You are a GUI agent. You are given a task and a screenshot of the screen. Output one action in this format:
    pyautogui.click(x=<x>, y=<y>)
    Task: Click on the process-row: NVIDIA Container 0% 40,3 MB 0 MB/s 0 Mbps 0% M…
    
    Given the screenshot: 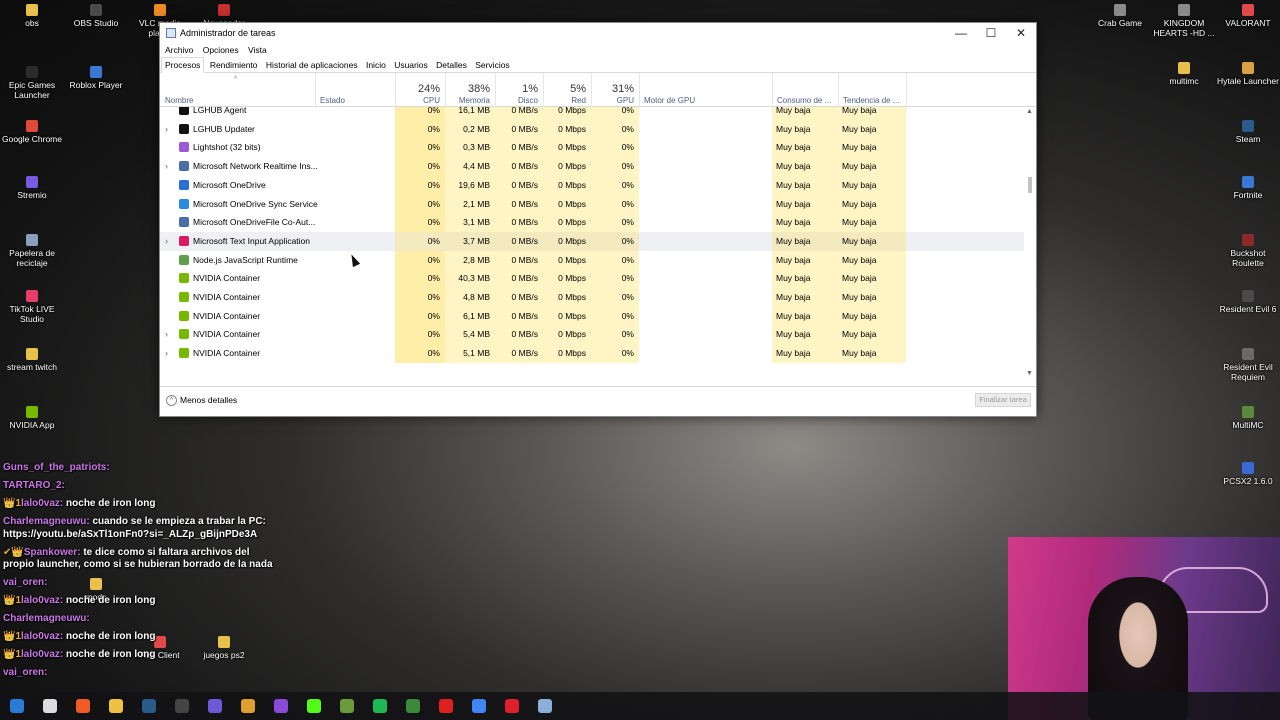 What is the action you would take?
    pyautogui.click(x=592, y=279)
    